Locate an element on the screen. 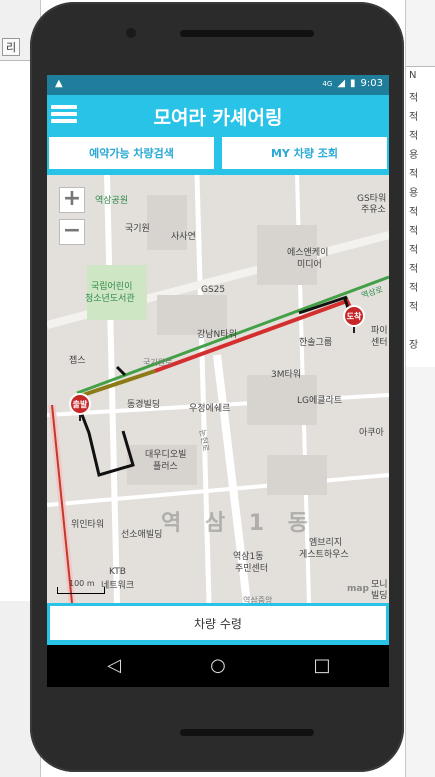 The height and width of the screenshot is (777, 435). map-label: 국기원로 is located at coordinates (158, 362).